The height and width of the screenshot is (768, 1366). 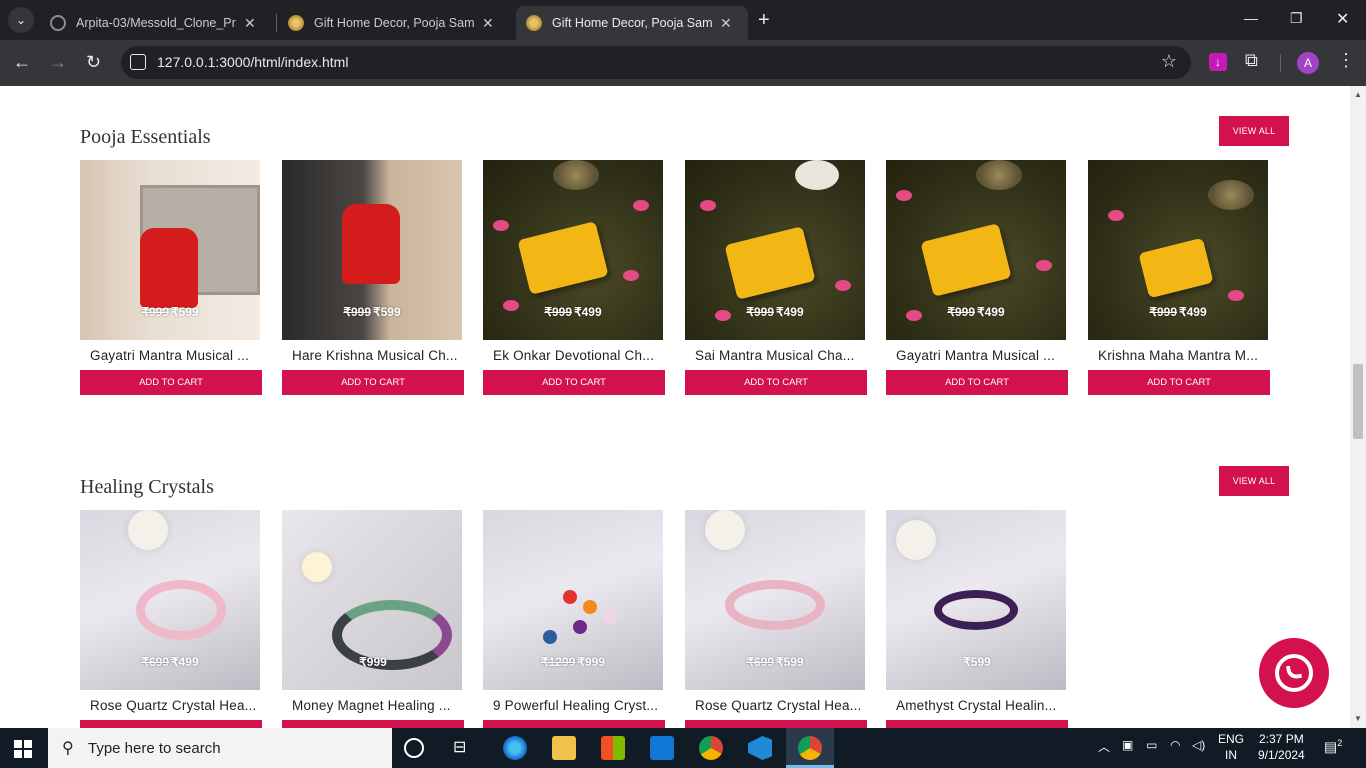 I want to click on url-text: 127.0.0.1:3000/html/index.html, so click(x=252, y=62).